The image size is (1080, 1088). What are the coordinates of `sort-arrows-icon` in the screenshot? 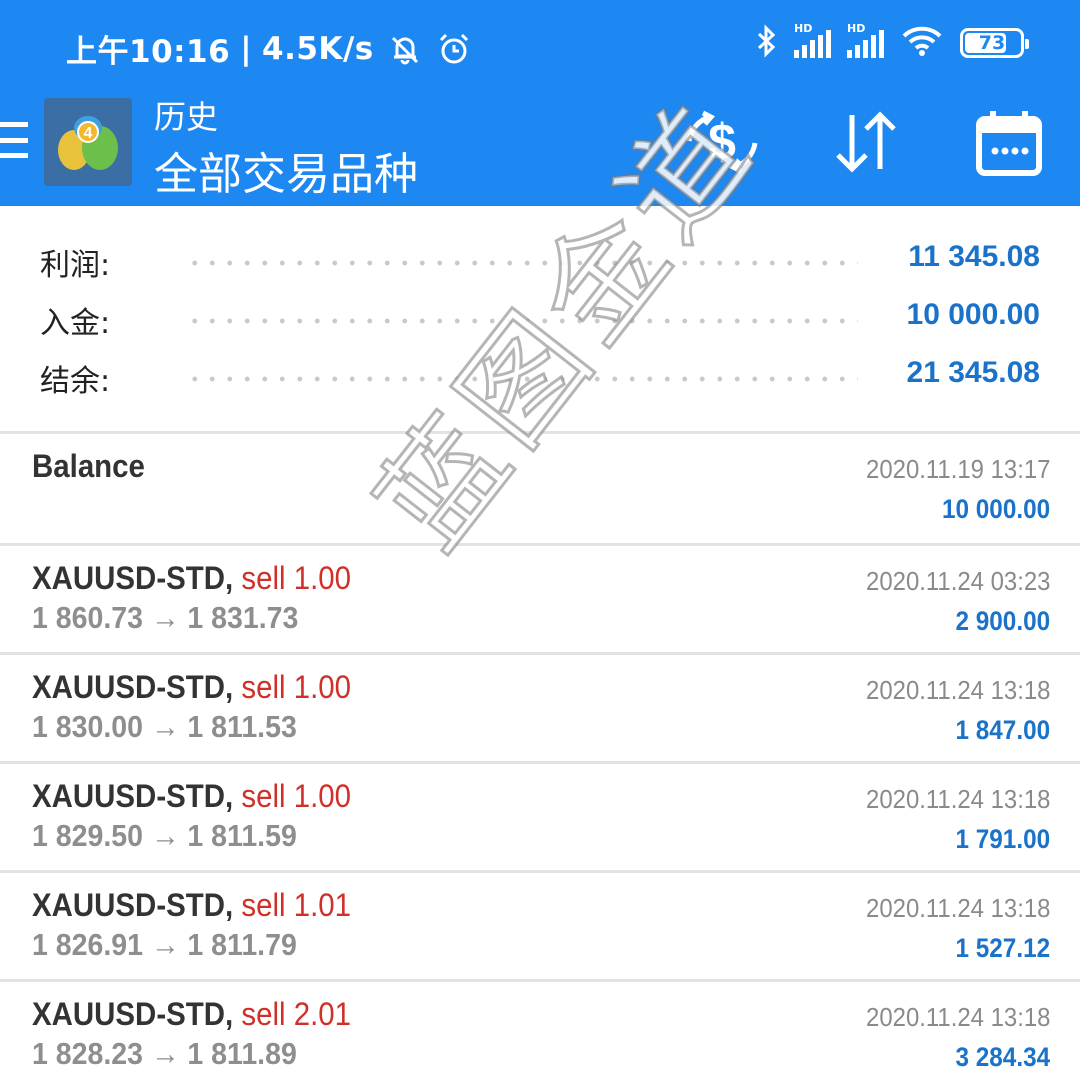 It's located at (866, 142).